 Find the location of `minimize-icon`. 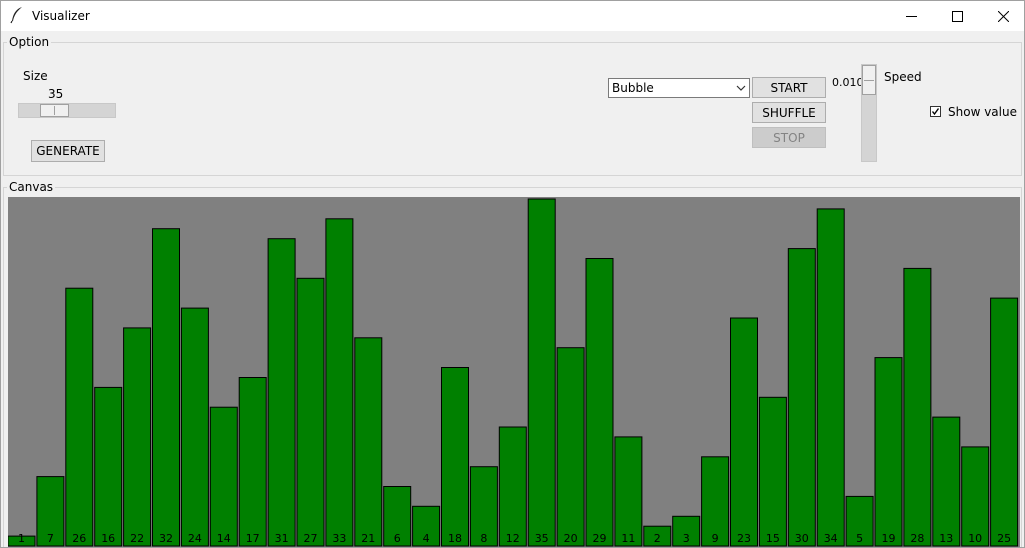

minimize-icon is located at coordinates (911, 16).